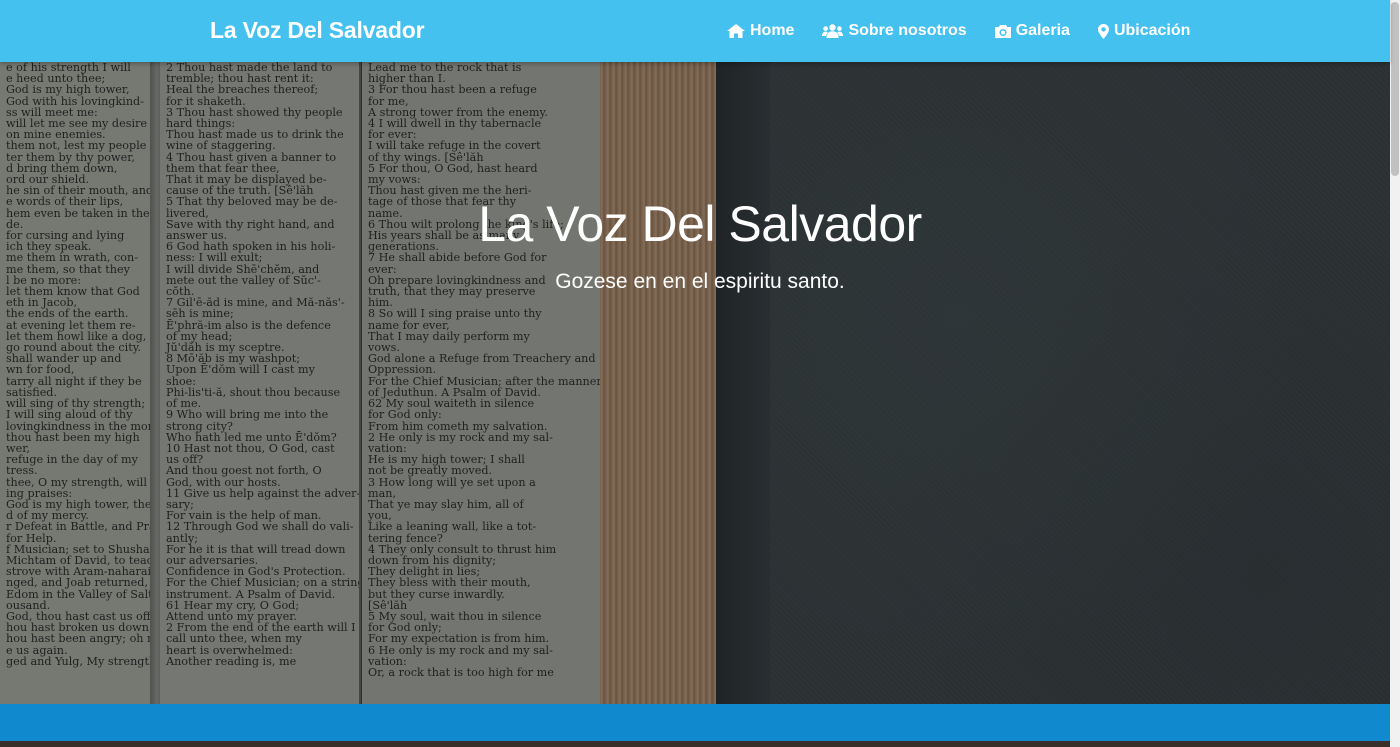 The image size is (1400, 747). I want to click on nav-about-link: Sobre nosotros, so click(894, 31).